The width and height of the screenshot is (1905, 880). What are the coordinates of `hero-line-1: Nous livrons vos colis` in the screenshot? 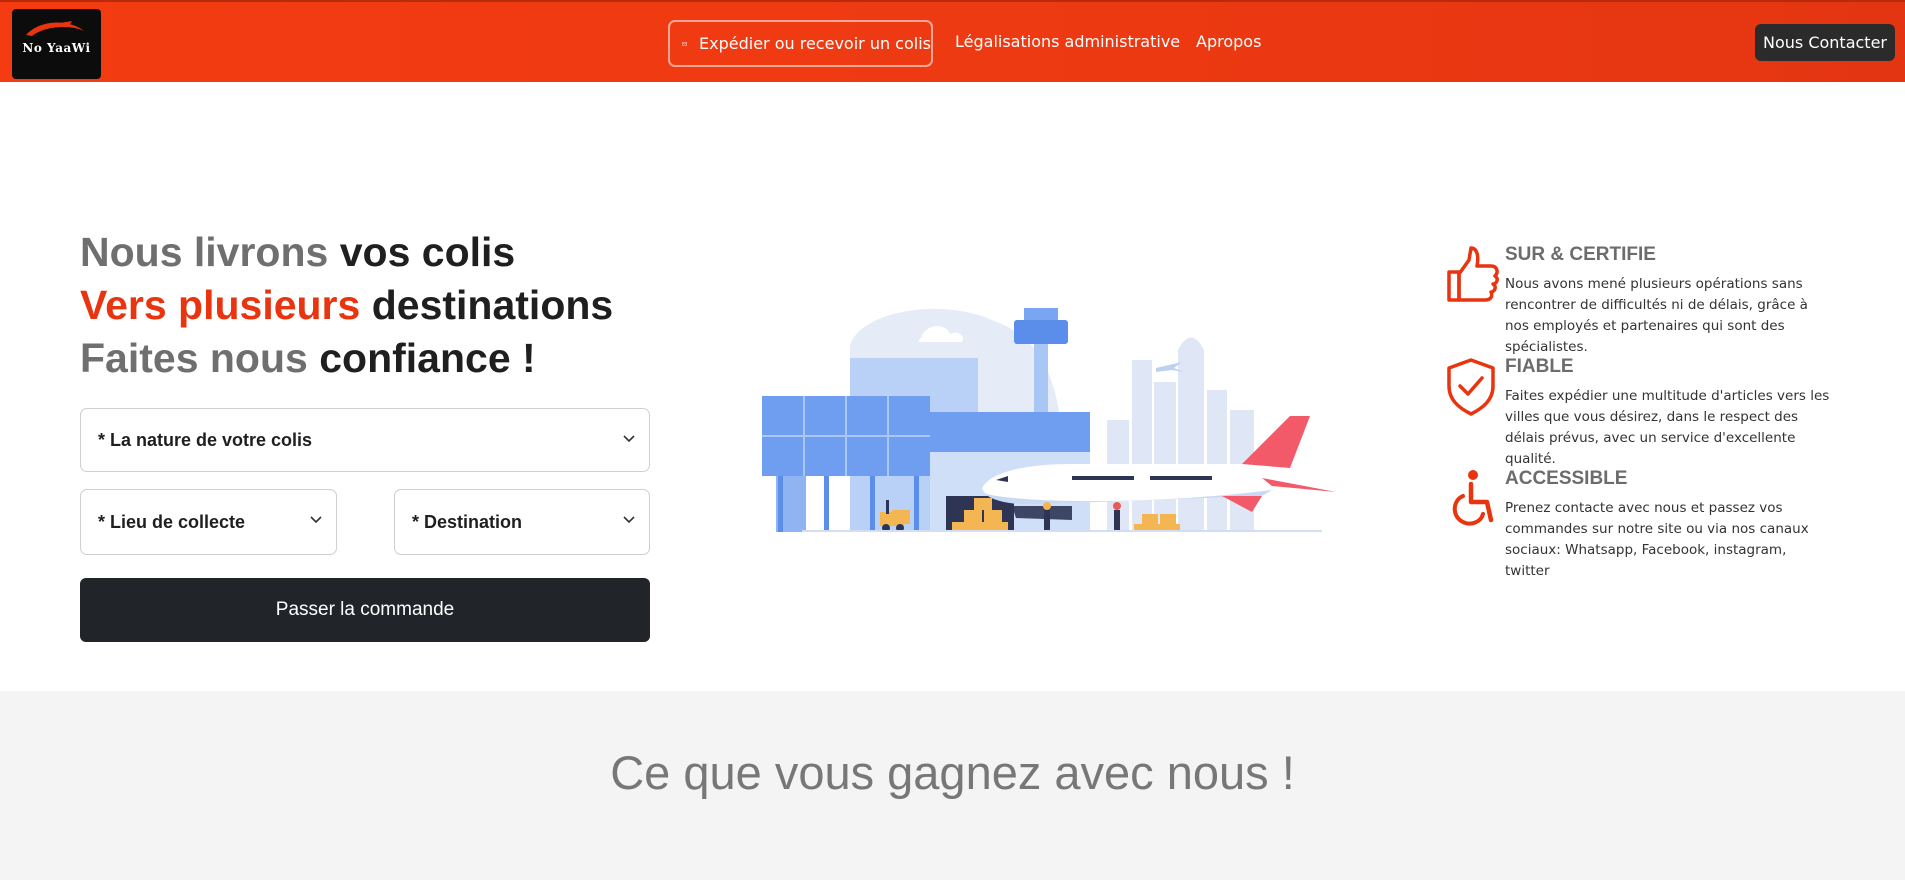 It's located at (346, 252).